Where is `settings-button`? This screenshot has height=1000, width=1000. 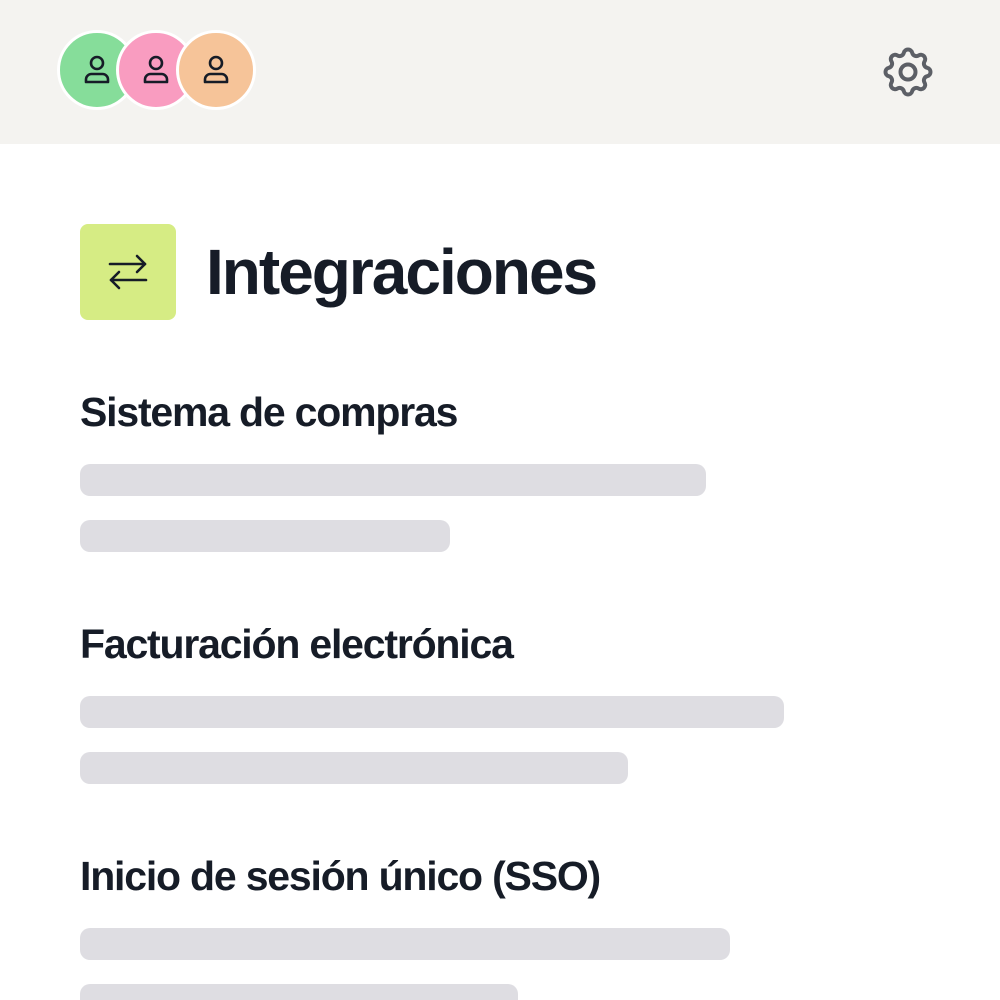 settings-button is located at coordinates (908, 72).